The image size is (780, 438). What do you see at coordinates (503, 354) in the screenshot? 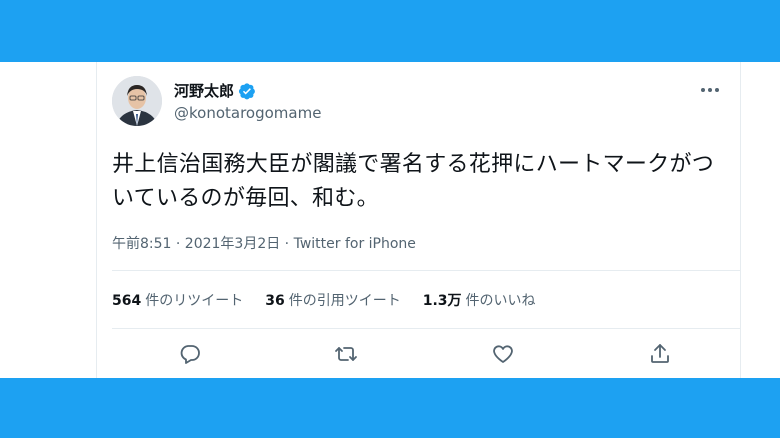
I see `heart-icon` at bounding box center [503, 354].